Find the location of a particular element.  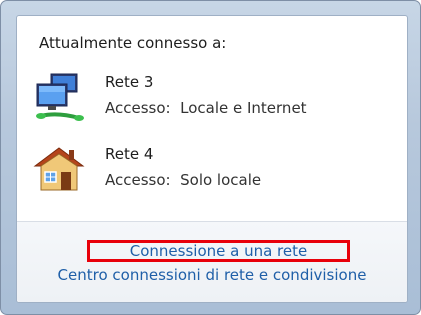

network-name: Rete 3 is located at coordinates (129, 82).